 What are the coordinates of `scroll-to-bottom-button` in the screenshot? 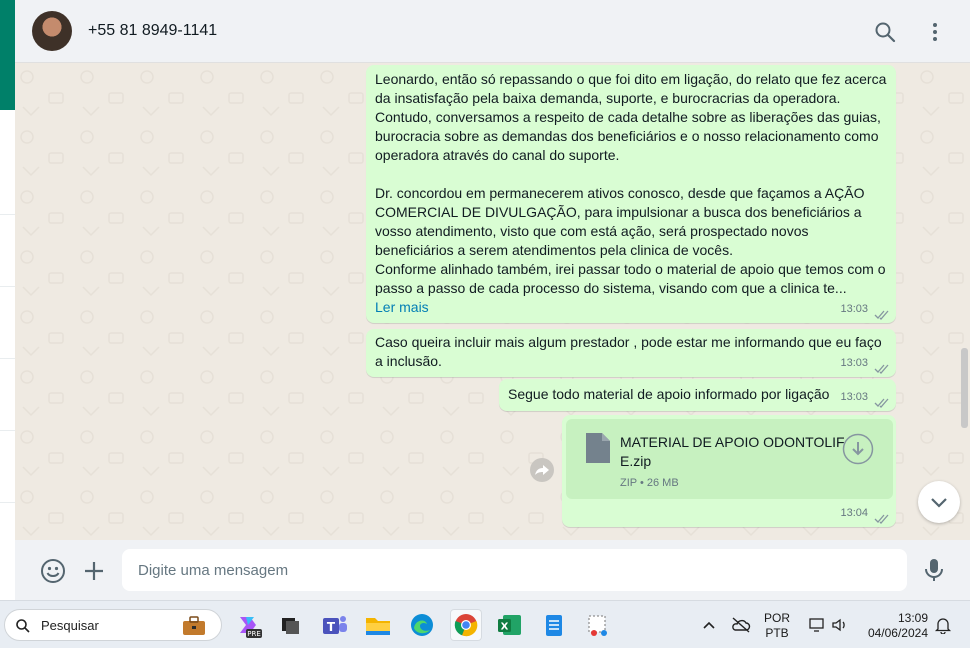 It's located at (939, 502).